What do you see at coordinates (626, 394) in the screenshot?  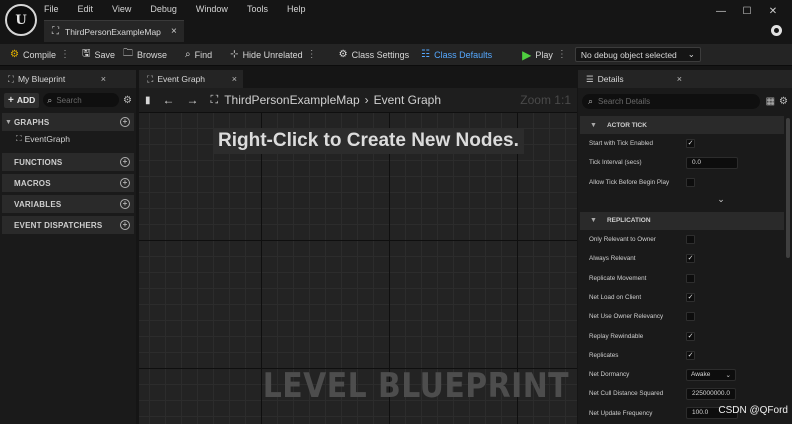 I see `prop-label: Net Cull Distance Squared` at bounding box center [626, 394].